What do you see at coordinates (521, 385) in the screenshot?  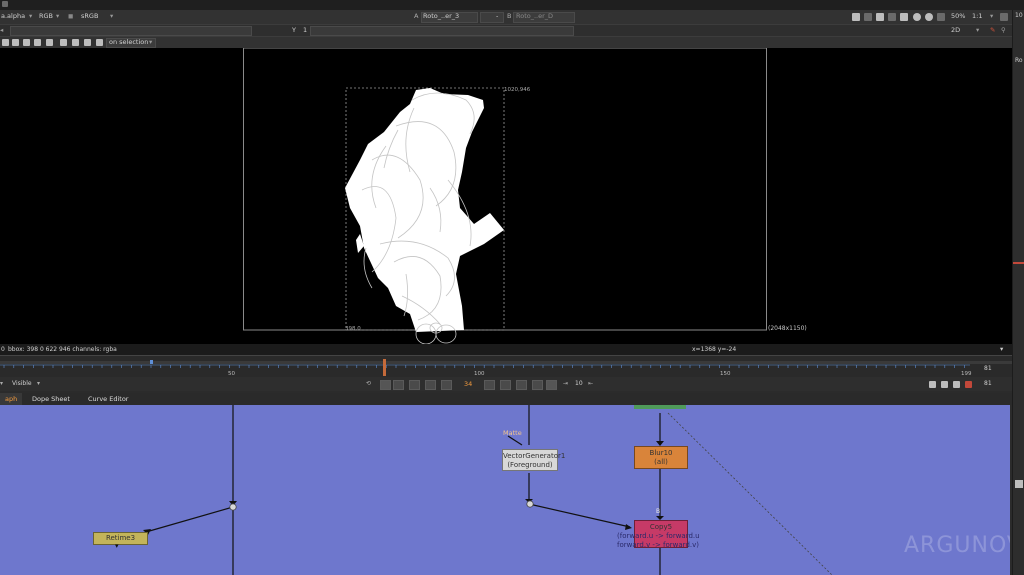 I see `next-keyframe-button` at bounding box center [521, 385].